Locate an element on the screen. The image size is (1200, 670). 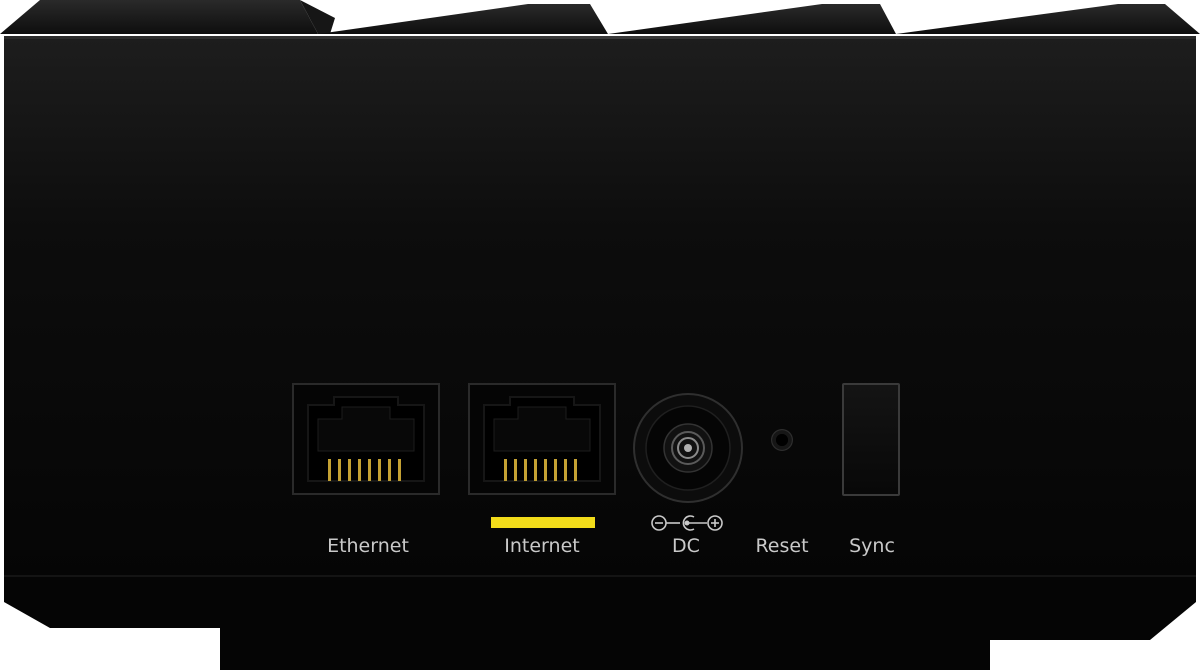
ethernet-port is located at coordinates (366, 439).